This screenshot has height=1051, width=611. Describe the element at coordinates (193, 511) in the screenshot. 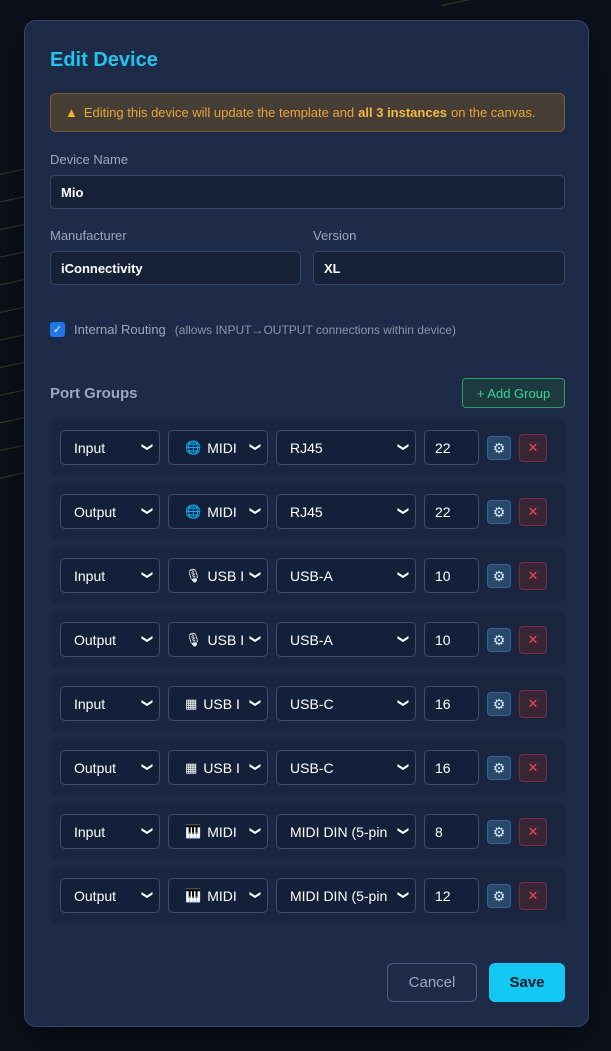

I see `globe-icon: 🌐` at that location.